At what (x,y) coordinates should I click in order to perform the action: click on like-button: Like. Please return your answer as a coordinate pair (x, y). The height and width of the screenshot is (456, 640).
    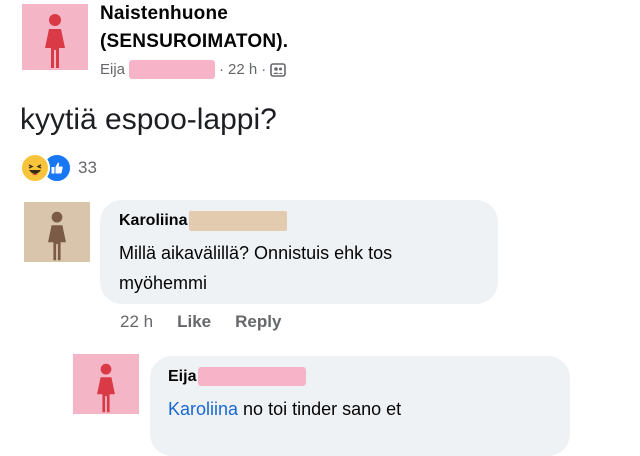
    Looking at the image, I should click on (194, 322).